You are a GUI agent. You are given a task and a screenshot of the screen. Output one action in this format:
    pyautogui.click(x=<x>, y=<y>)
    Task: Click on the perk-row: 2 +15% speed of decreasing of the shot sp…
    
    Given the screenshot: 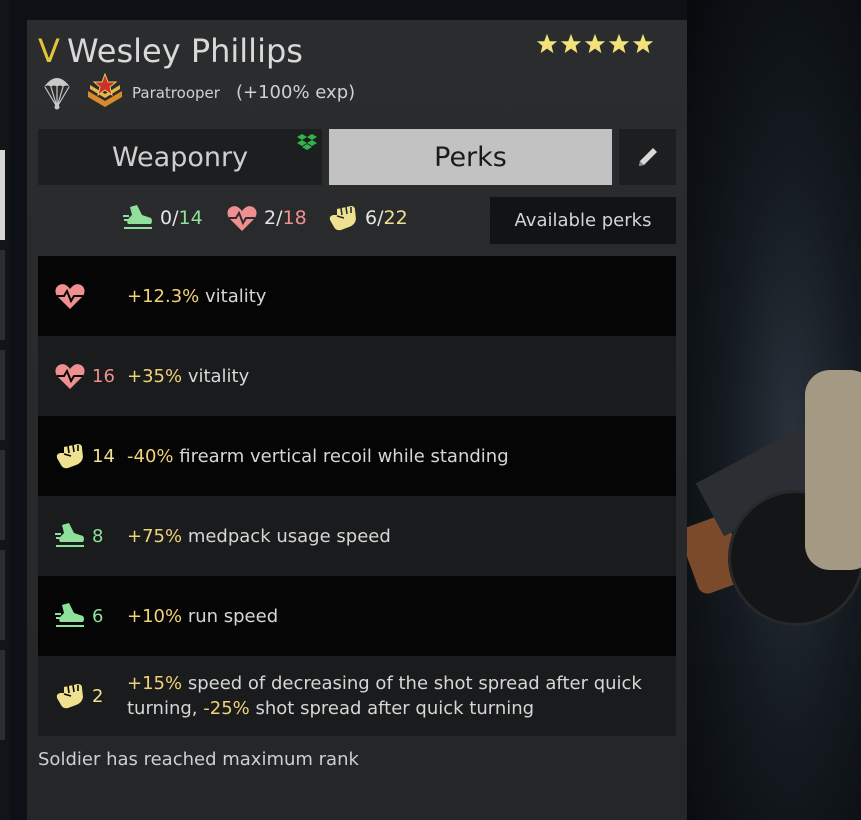 What is the action you would take?
    pyautogui.click(x=357, y=696)
    